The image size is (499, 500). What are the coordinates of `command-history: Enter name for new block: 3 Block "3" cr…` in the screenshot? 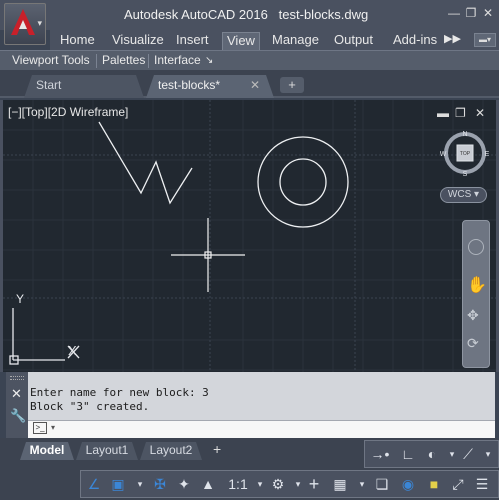 It's located at (119, 400).